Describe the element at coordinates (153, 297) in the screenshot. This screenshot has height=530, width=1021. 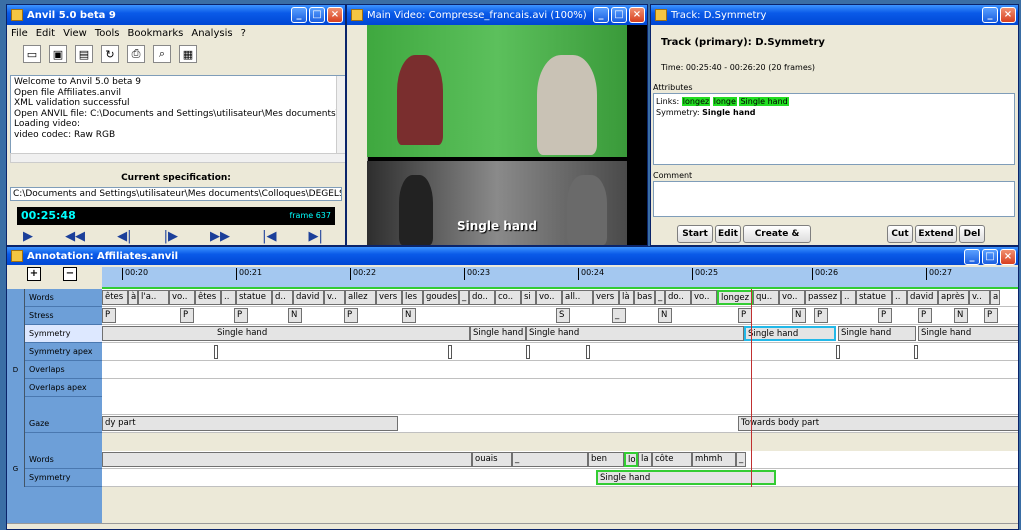
I see `annotation-element: l'a..` at that location.